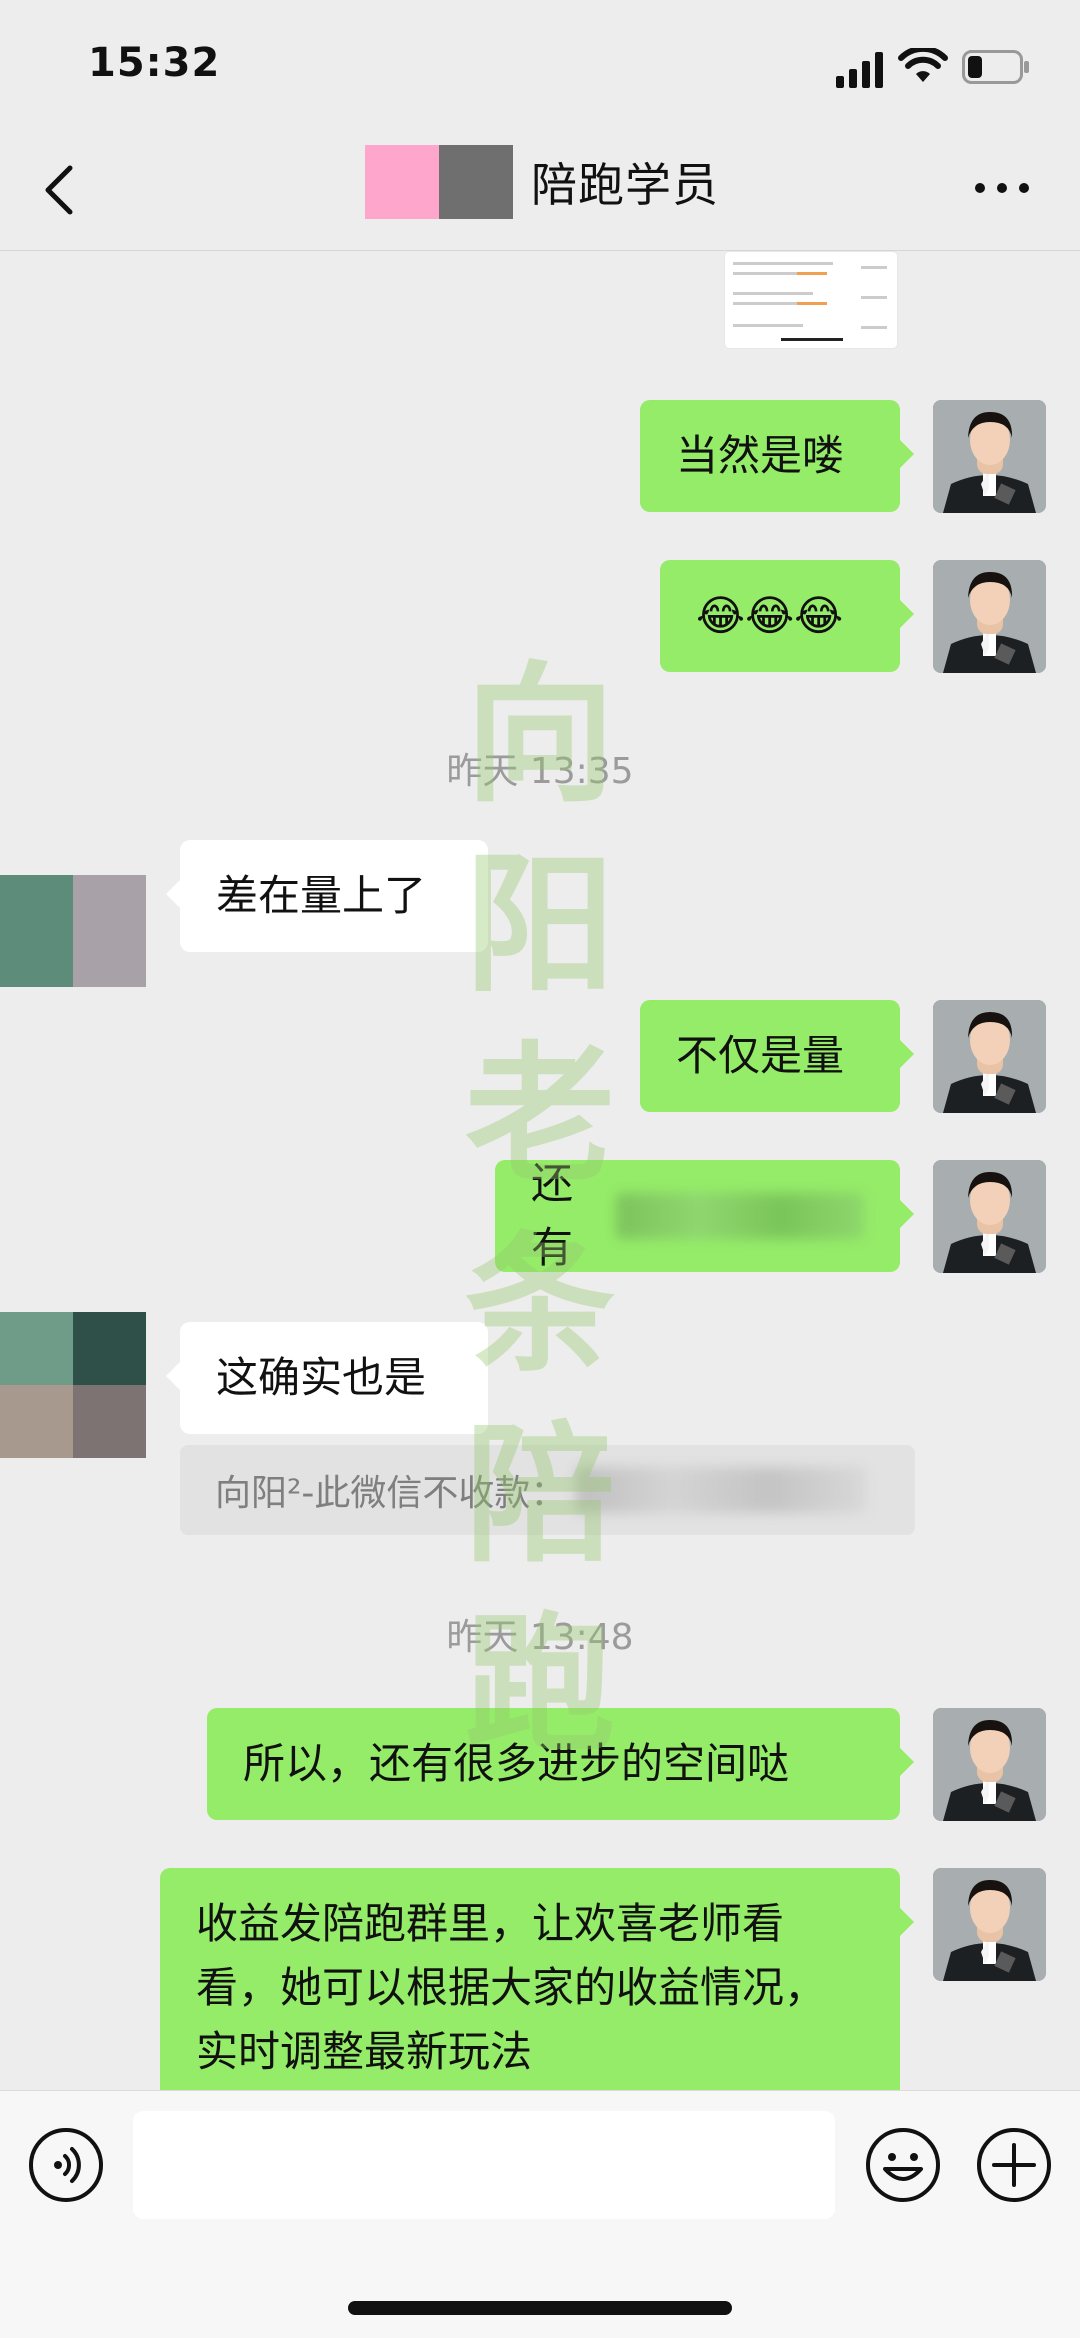 This screenshot has width=1080, height=2338. Describe the element at coordinates (154, 63) in the screenshot. I see `status-time: 15:32` at that location.